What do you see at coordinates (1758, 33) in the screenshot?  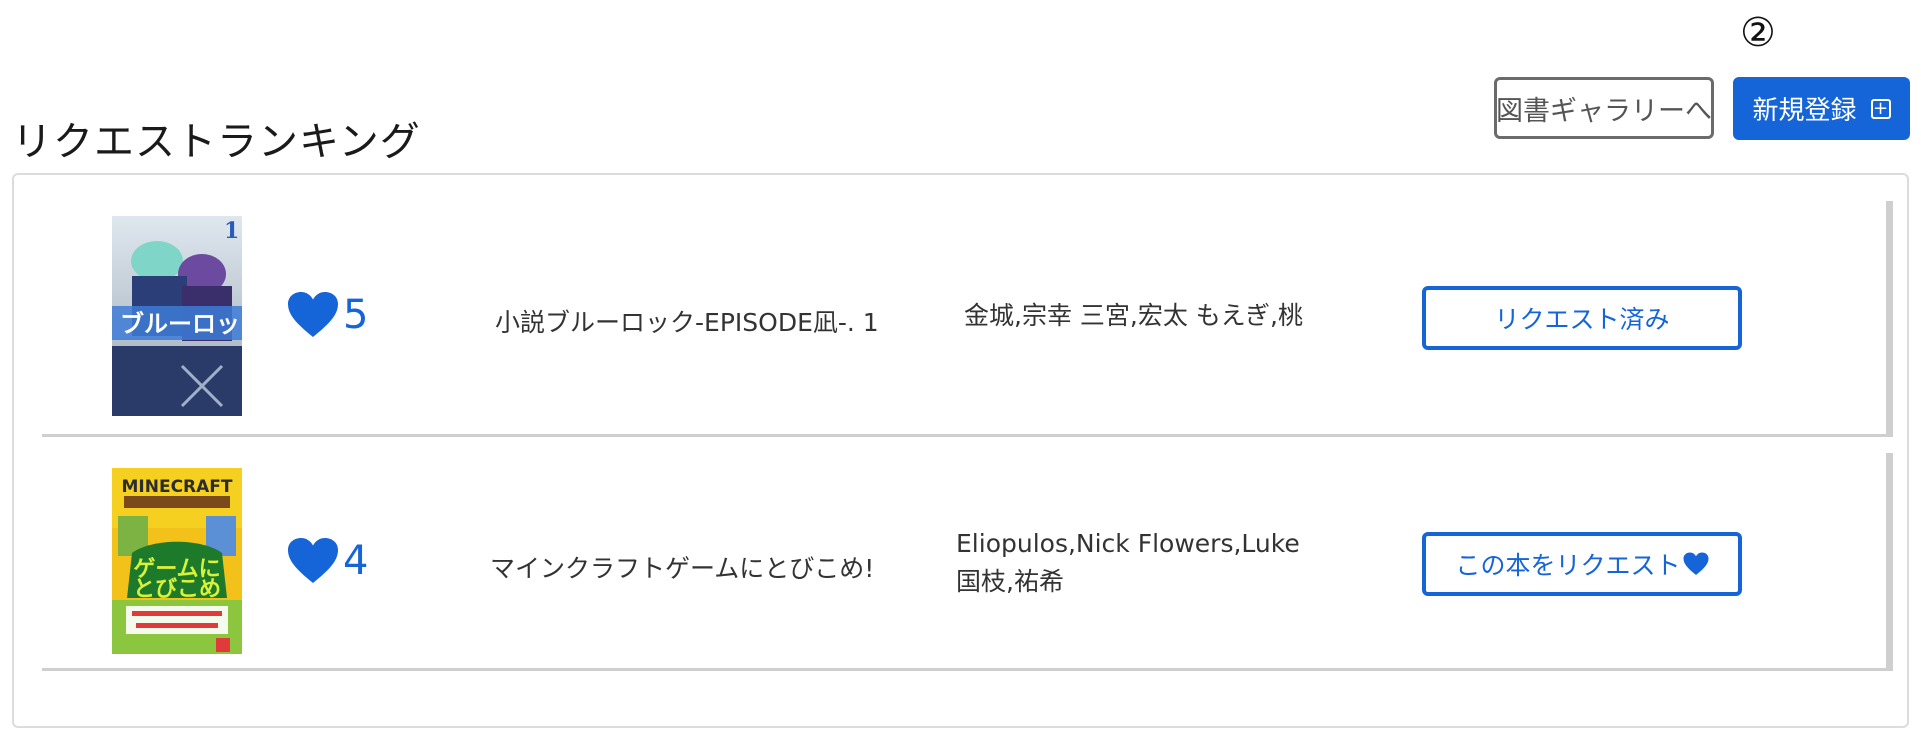 I see `annotation-marker-2: ②` at bounding box center [1758, 33].